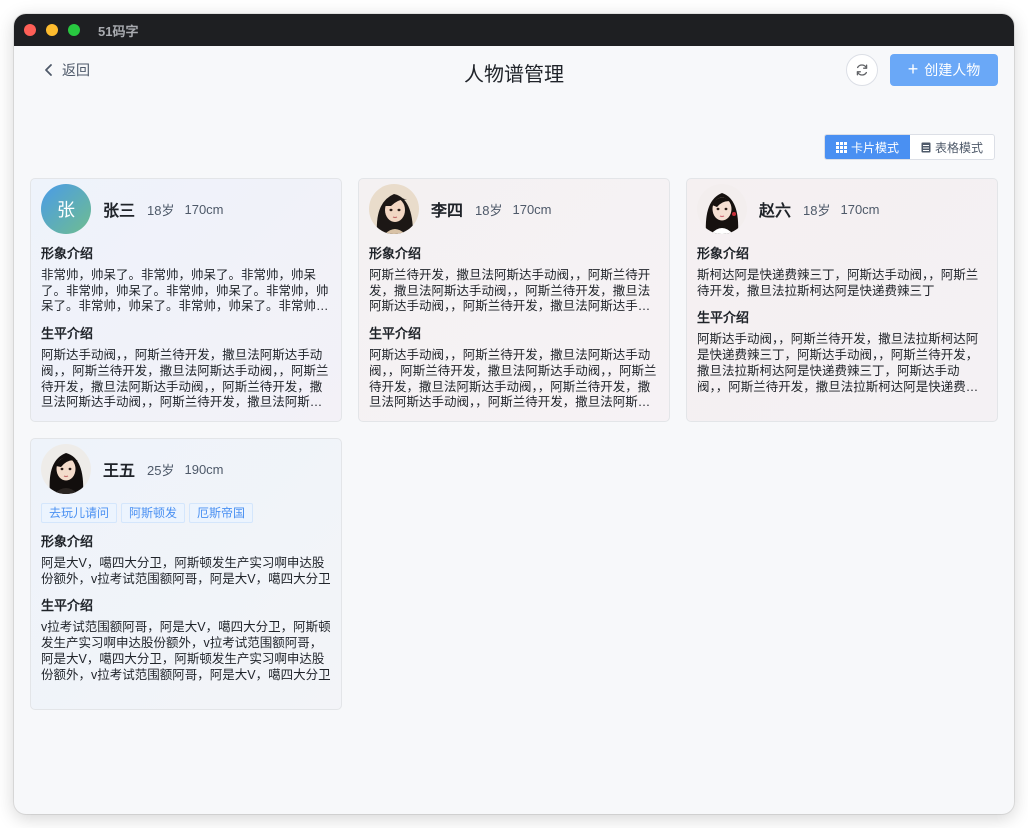 Image resolution: width=1028 pixels, height=828 pixels. What do you see at coordinates (952, 70) in the screenshot?
I see `create-label: 创建人物` at bounding box center [952, 70].